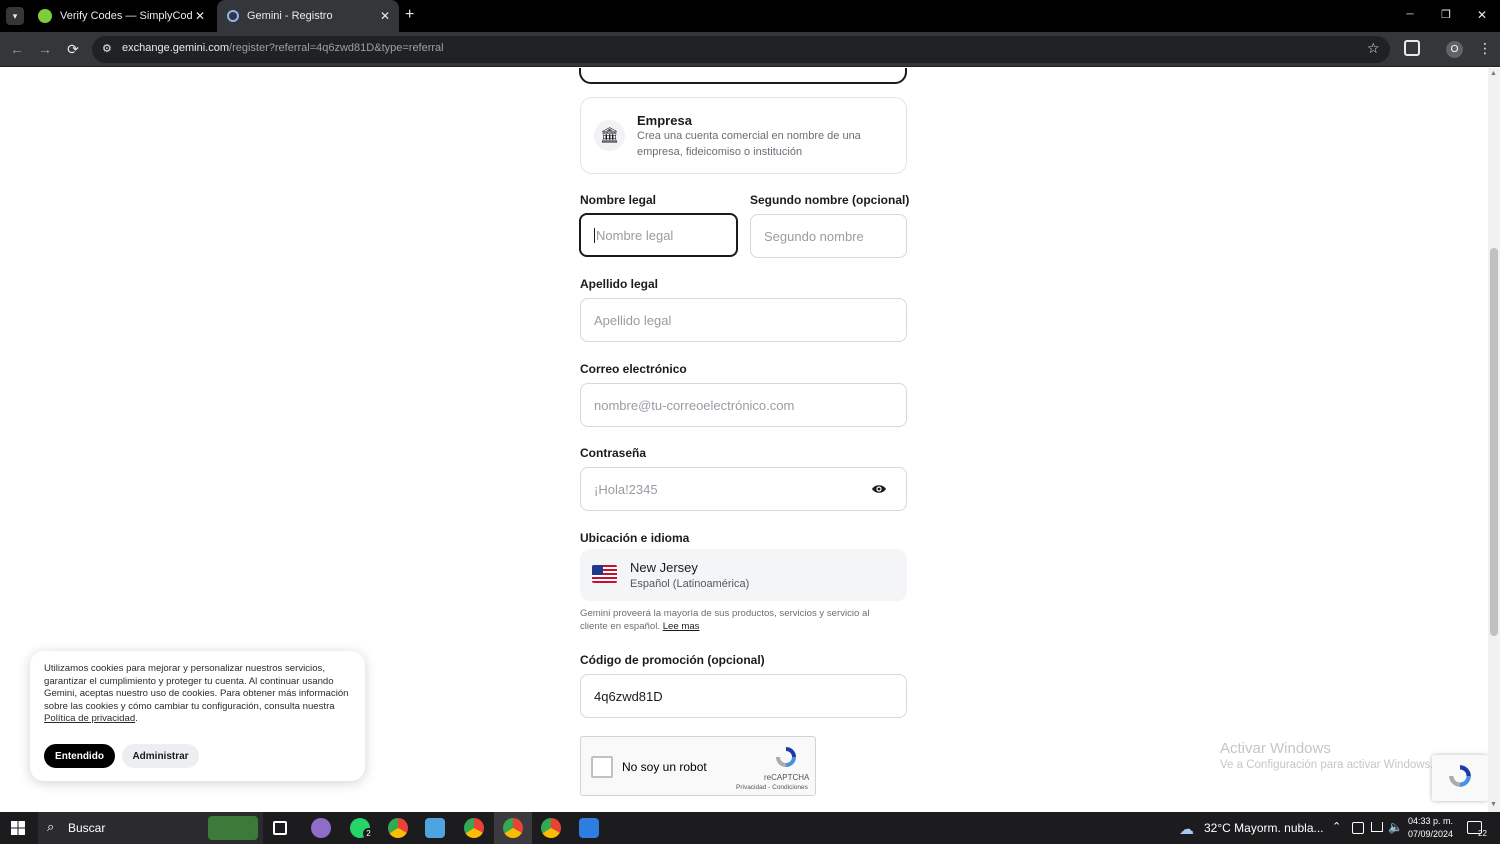 This screenshot has height=844, width=1500. Describe the element at coordinates (633, 369) in the screenshot. I see `email-label: Correo electrónico` at that location.